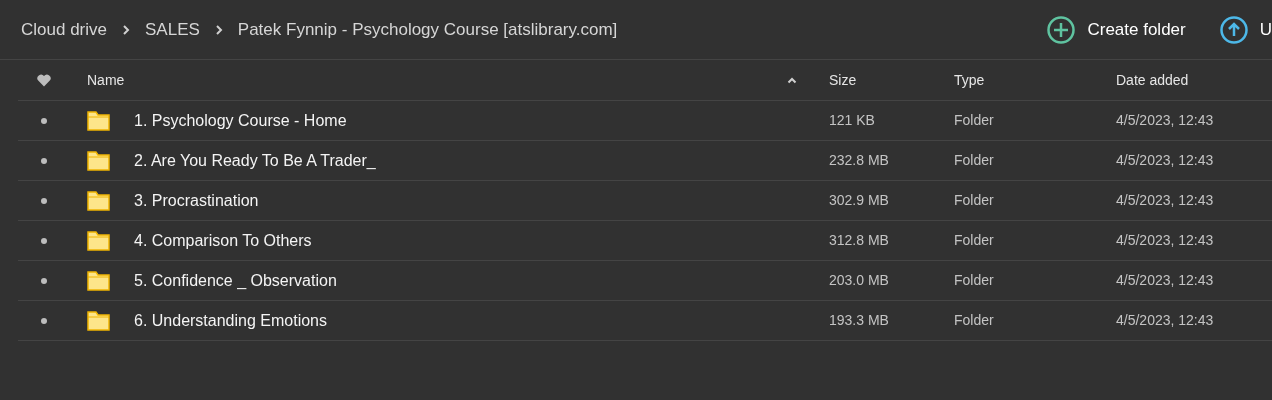 Image resolution: width=1272 pixels, height=400 pixels. What do you see at coordinates (240, 120) in the screenshot?
I see `folder-name: 1. Psychology Course - Home` at bounding box center [240, 120].